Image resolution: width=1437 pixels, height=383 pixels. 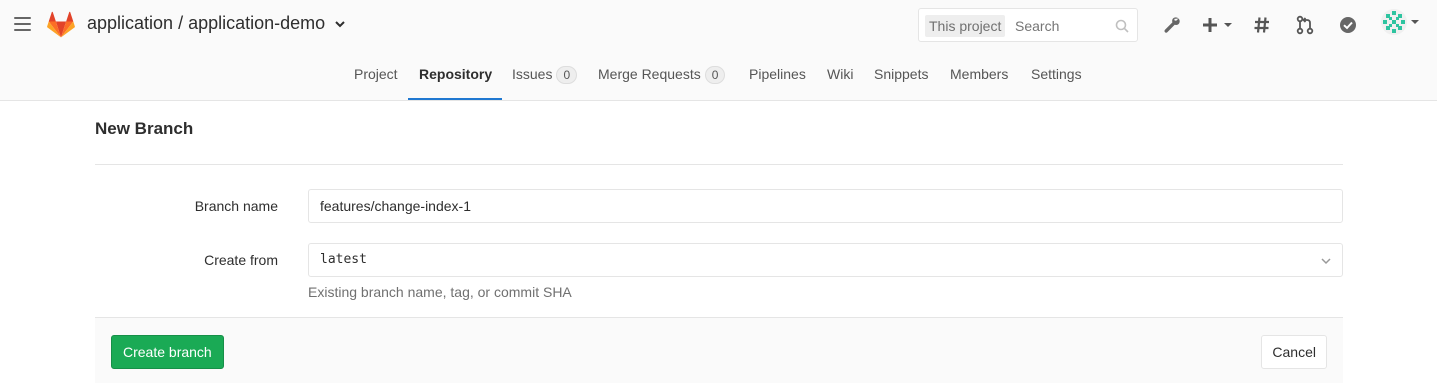 What do you see at coordinates (719, 350) in the screenshot?
I see `form-actions: Create branch Cancel` at bounding box center [719, 350].